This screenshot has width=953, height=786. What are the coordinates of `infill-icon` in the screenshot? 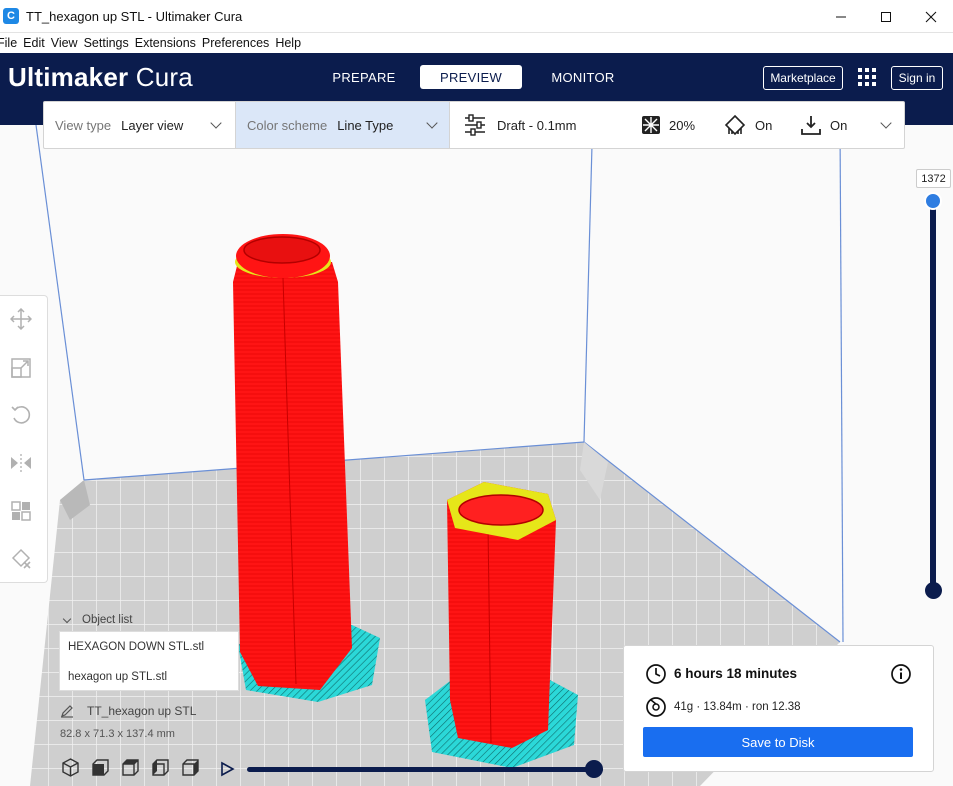 It's located at (651, 125).